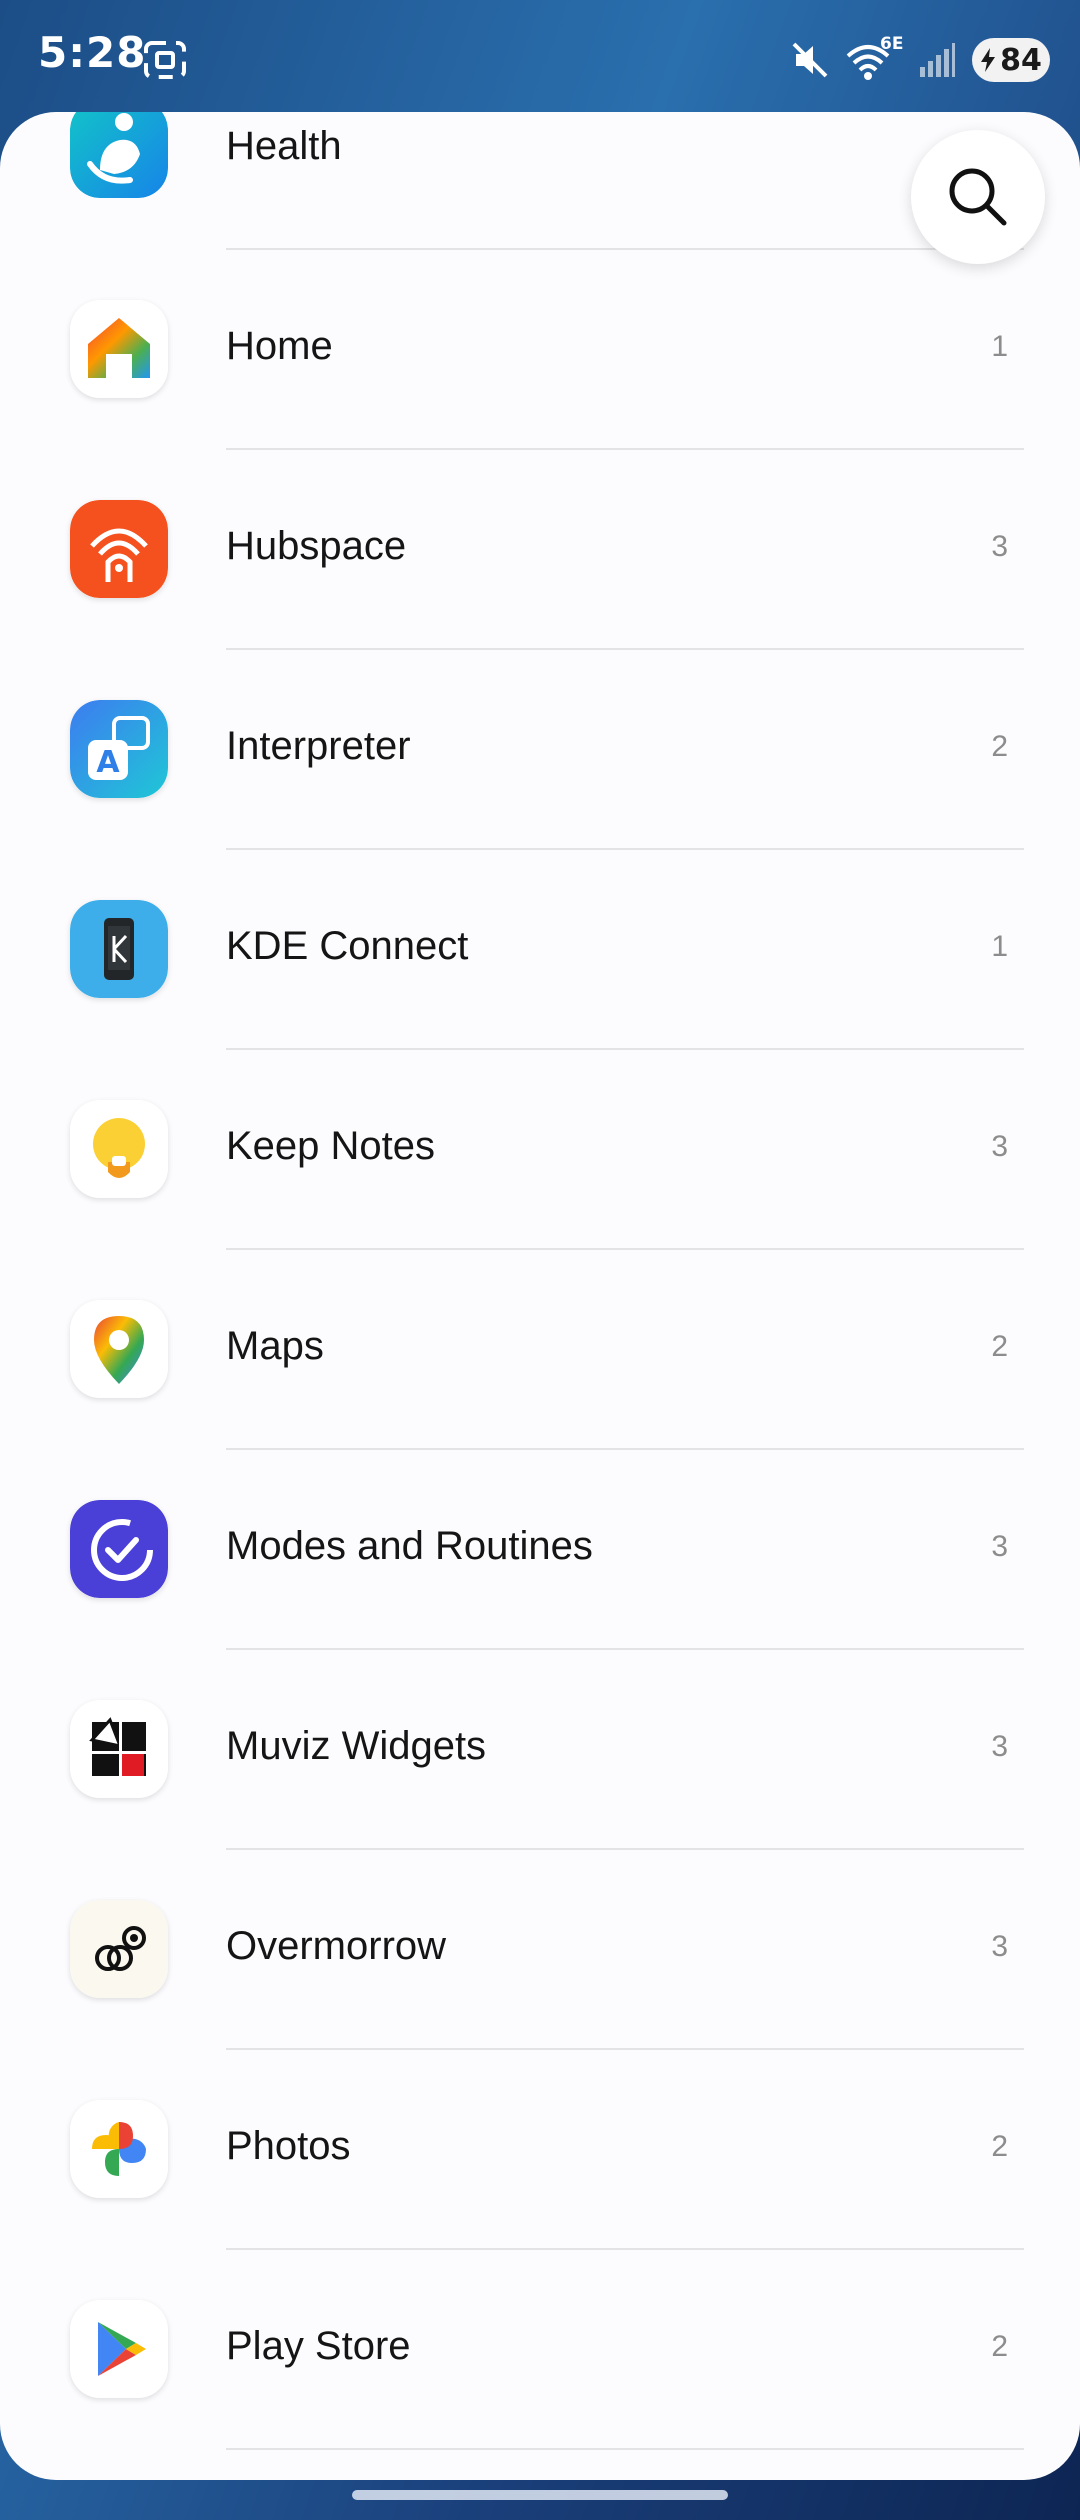 This screenshot has height=2520, width=1080. What do you see at coordinates (108, 762) in the screenshot?
I see `svg-text: A` at bounding box center [108, 762].